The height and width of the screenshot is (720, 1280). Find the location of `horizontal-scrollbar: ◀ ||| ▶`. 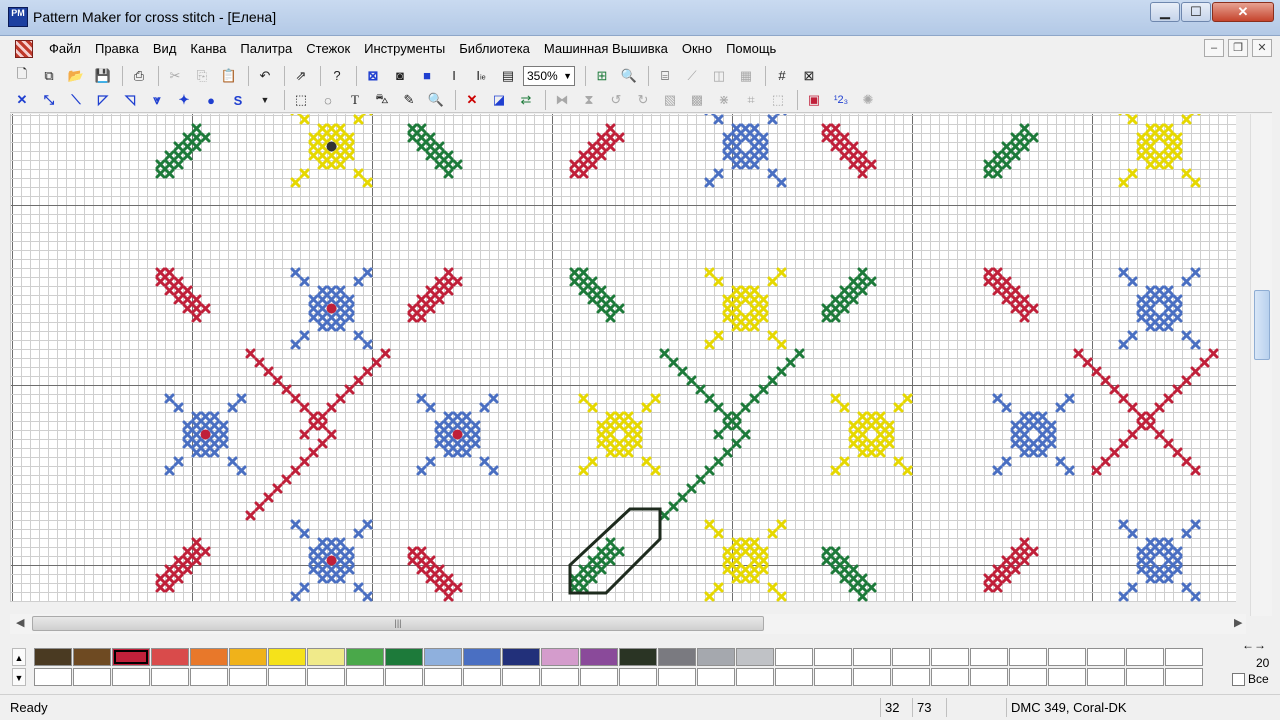

horizontal-scrollbar: ◀ ||| ▶ is located at coordinates (628, 624).